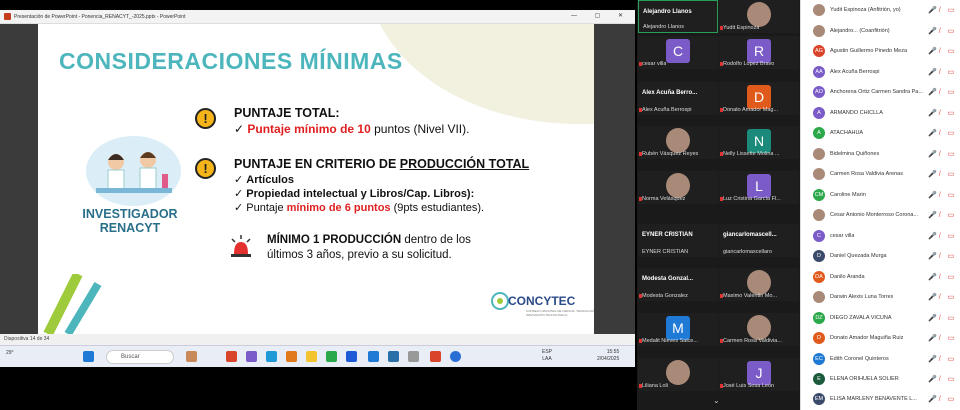 The image size is (960, 410). I want to click on folder-icon, so click(311, 356).